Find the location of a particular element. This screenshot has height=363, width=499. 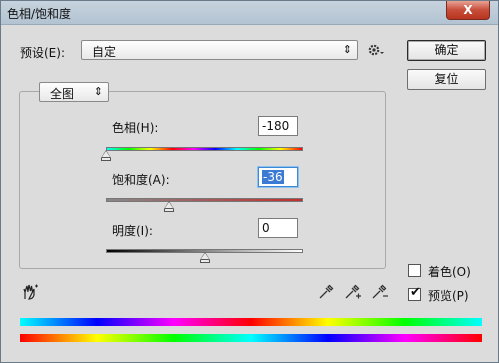

checkmark-icon: ✔ is located at coordinates (415, 292).